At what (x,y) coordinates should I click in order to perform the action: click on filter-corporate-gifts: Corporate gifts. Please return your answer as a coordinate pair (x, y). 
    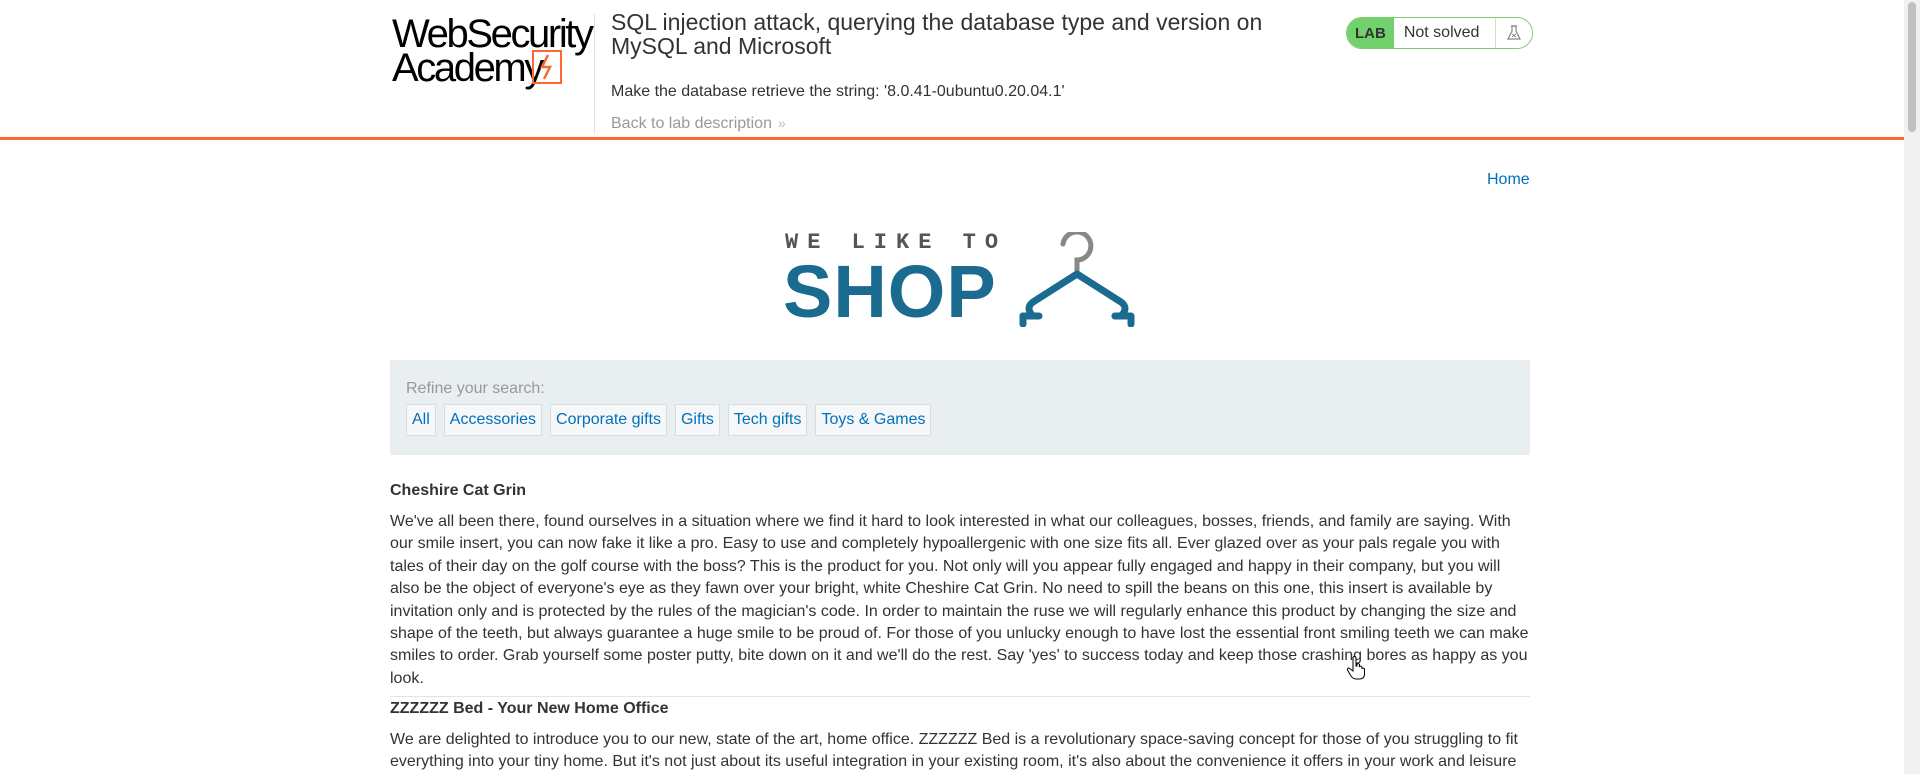
    Looking at the image, I should click on (608, 420).